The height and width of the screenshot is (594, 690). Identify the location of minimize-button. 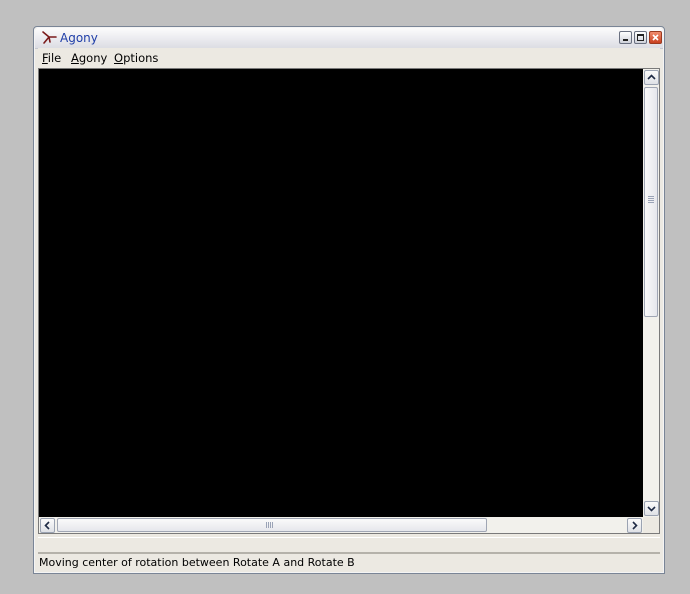
(625, 37).